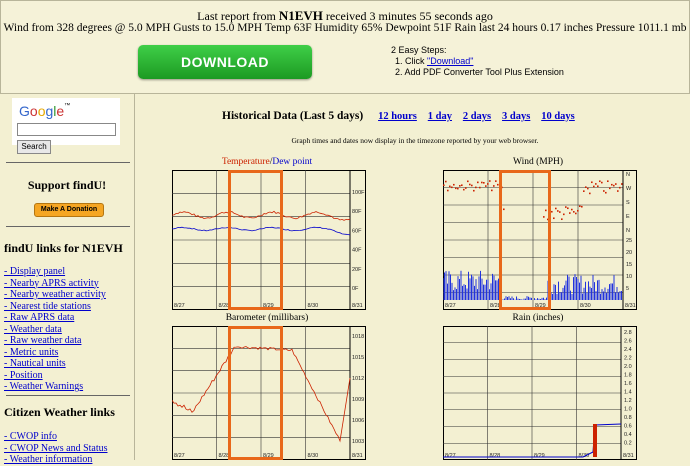 This screenshot has width=690, height=466. Describe the element at coordinates (538, 162) in the screenshot. I see `wind-chart-title: Wind (MPH)` at that location.